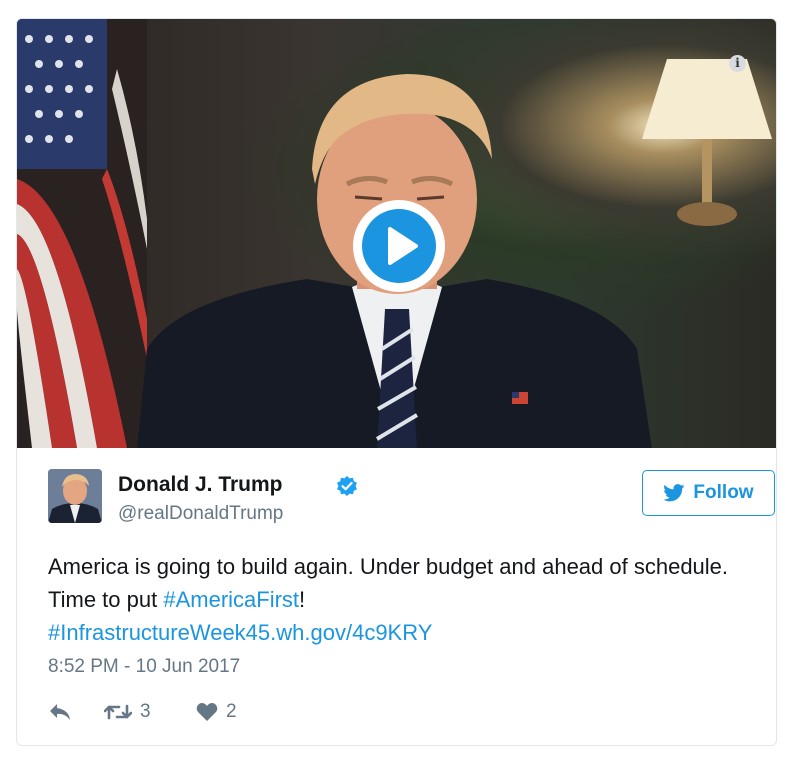  Describe the element at coordinates (674, 493) in the screenshot. I see `twitter-bird-icon` at that location.